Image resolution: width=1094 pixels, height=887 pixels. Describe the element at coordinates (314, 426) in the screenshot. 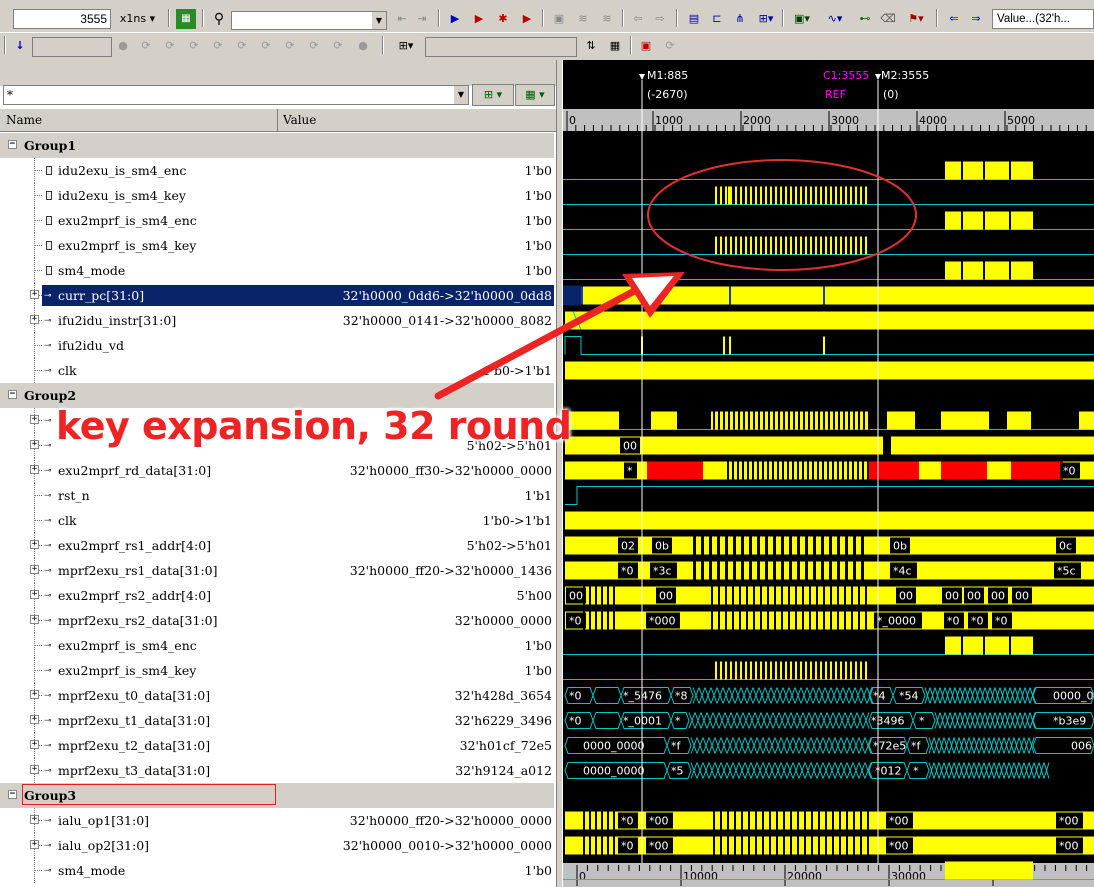

I see `annotation-text: key expansion, 32 round` at that location.